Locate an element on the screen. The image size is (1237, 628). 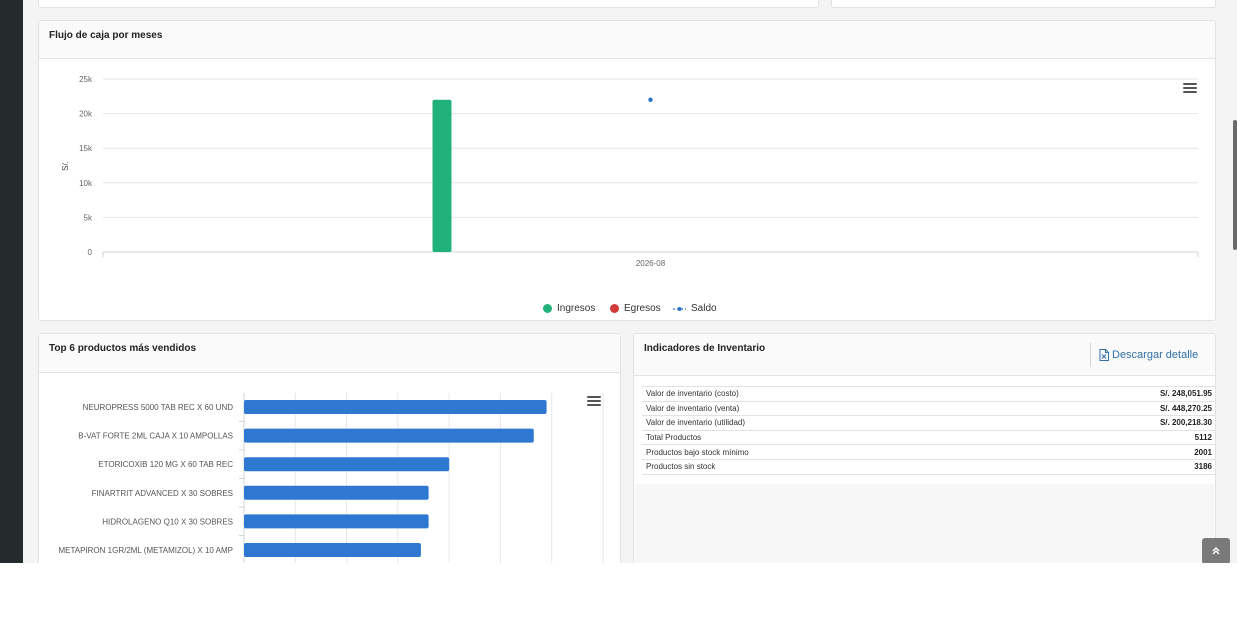
legend-ingresos-label: Ingresos is located at coordinates (576, 308).